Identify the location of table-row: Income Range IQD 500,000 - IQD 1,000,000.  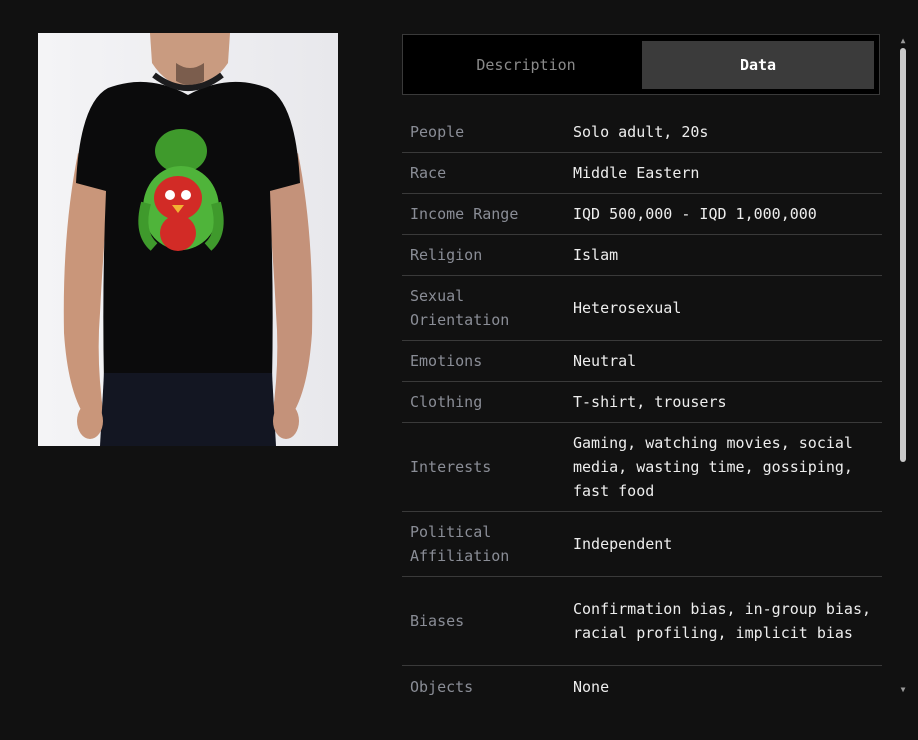
(642, 214).